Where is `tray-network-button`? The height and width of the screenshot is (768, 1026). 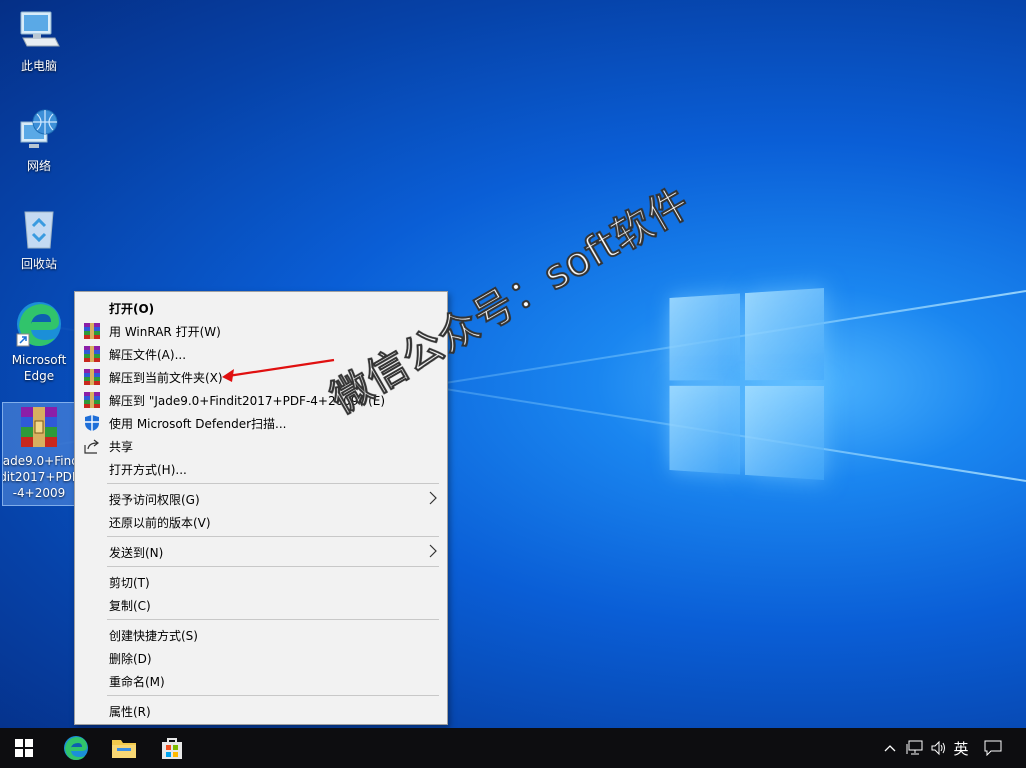
tray-network-button is located at coordinates (915, 748).